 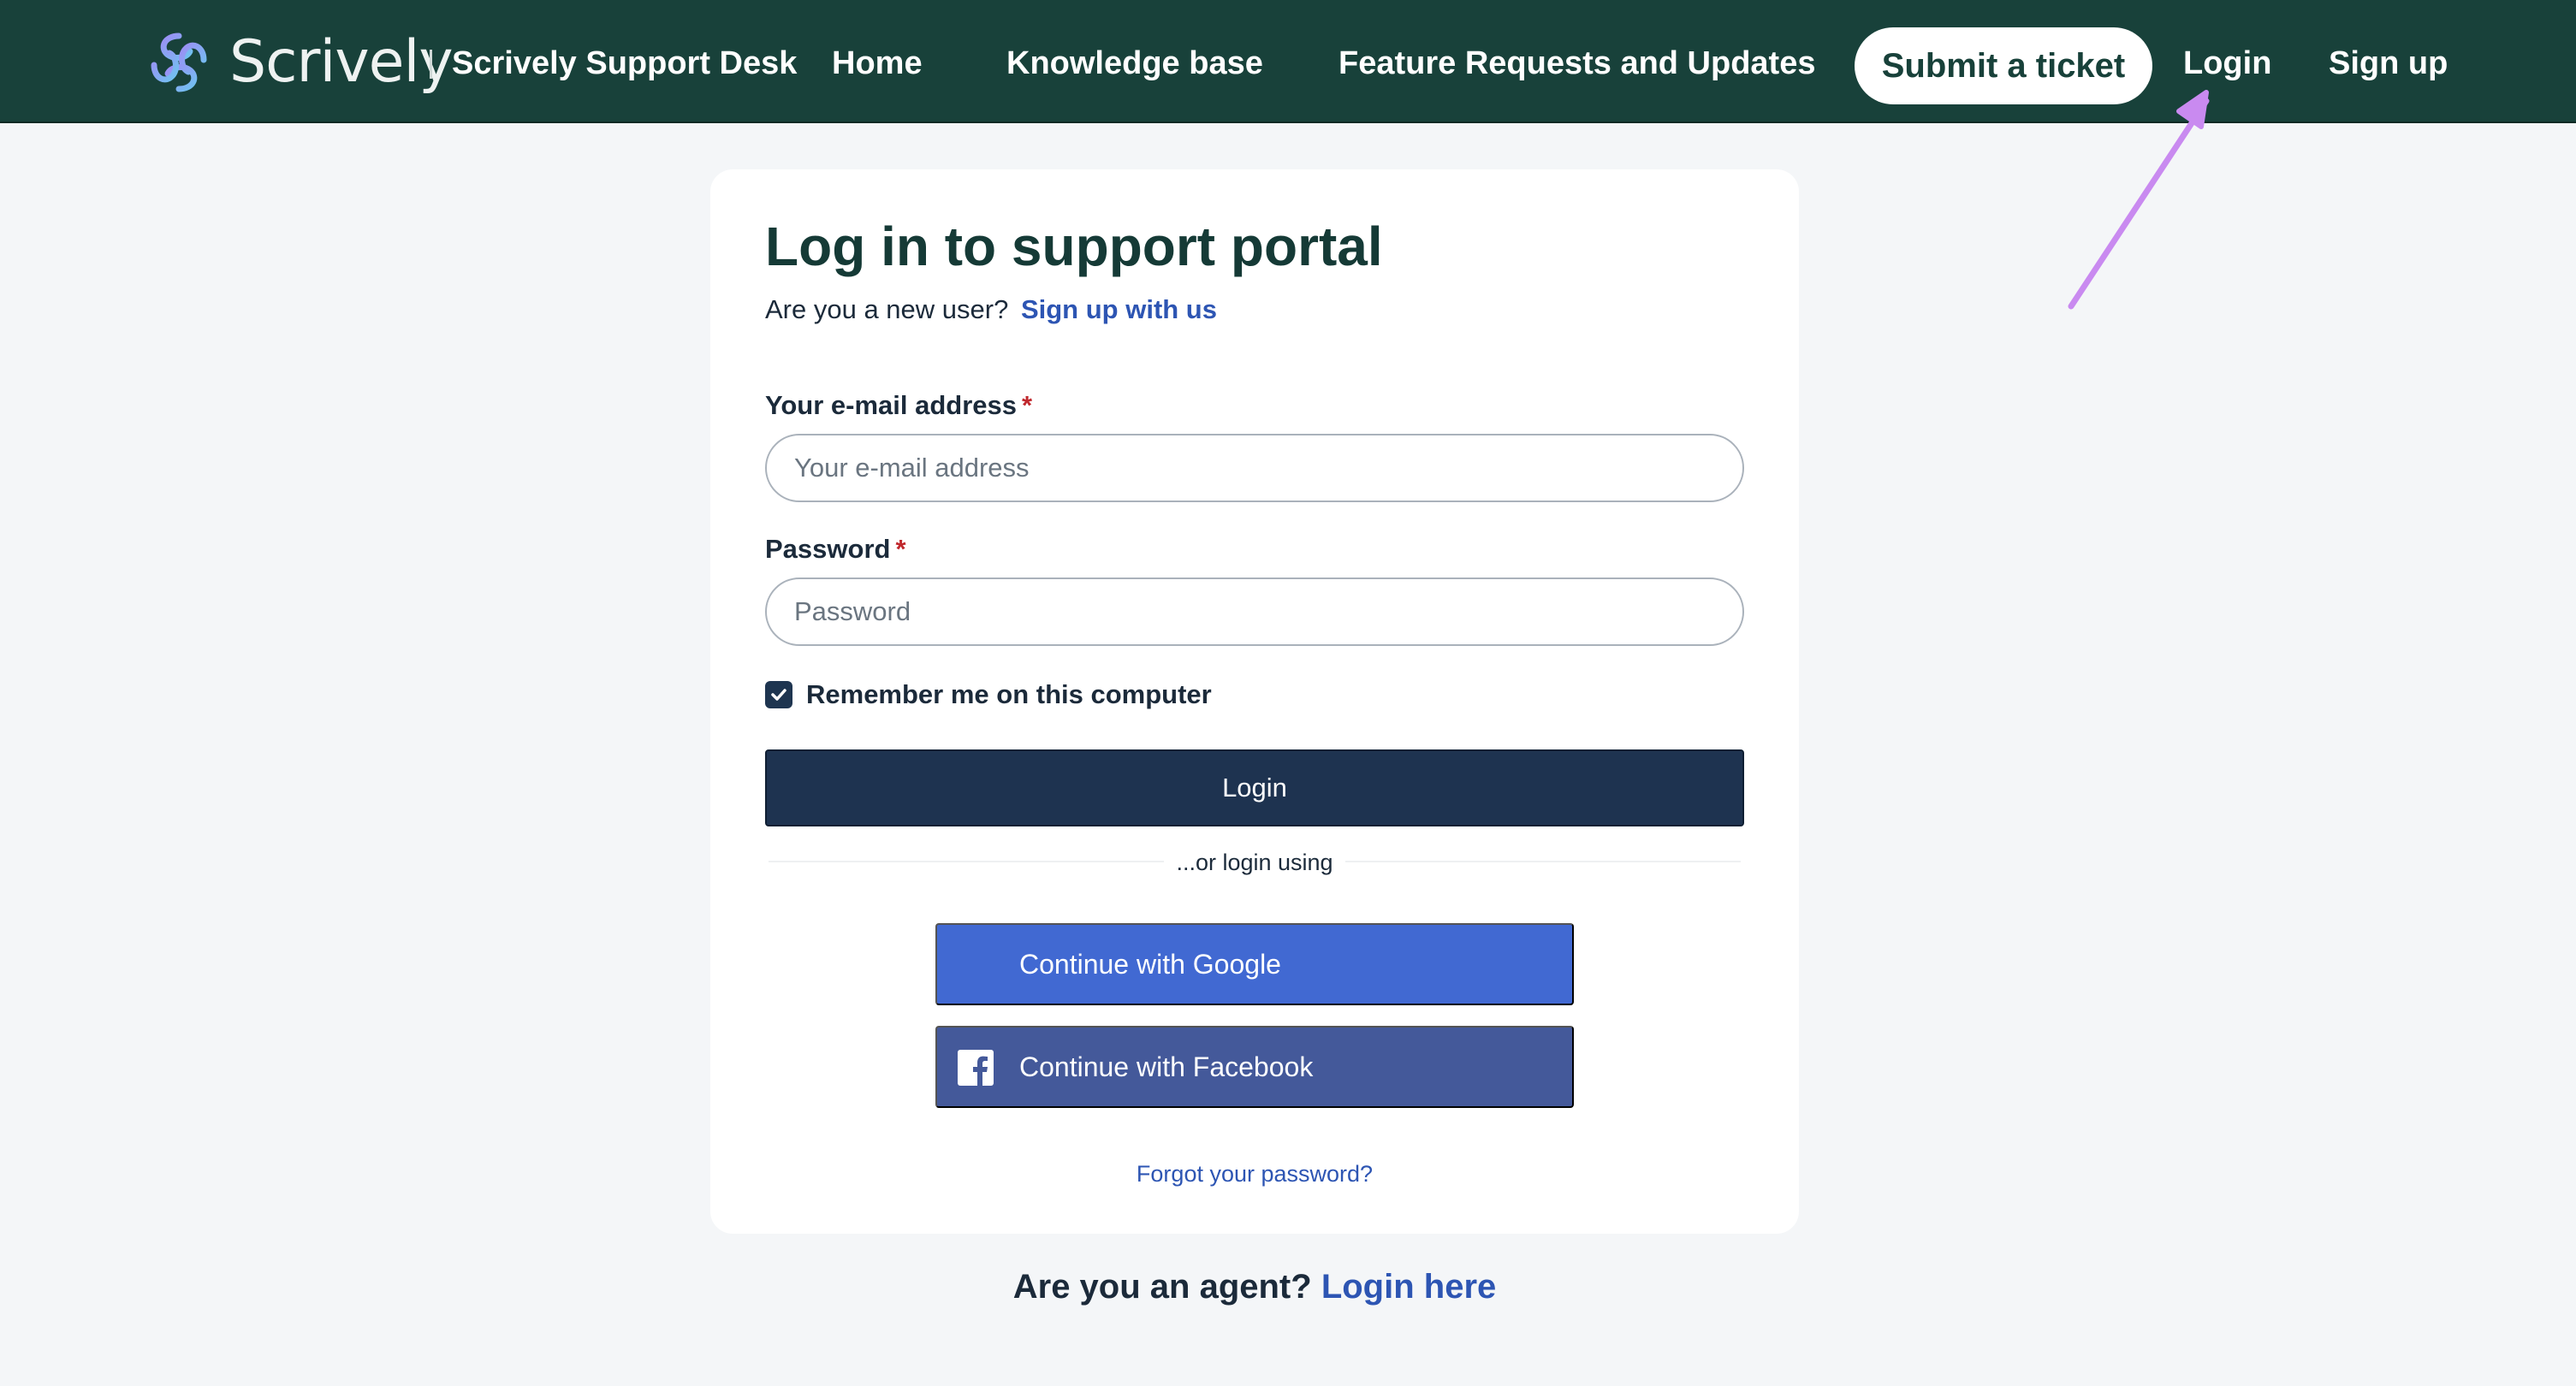 I want to click on continue-with-google-button: Continue with Google, so click(x=1254, y=964).